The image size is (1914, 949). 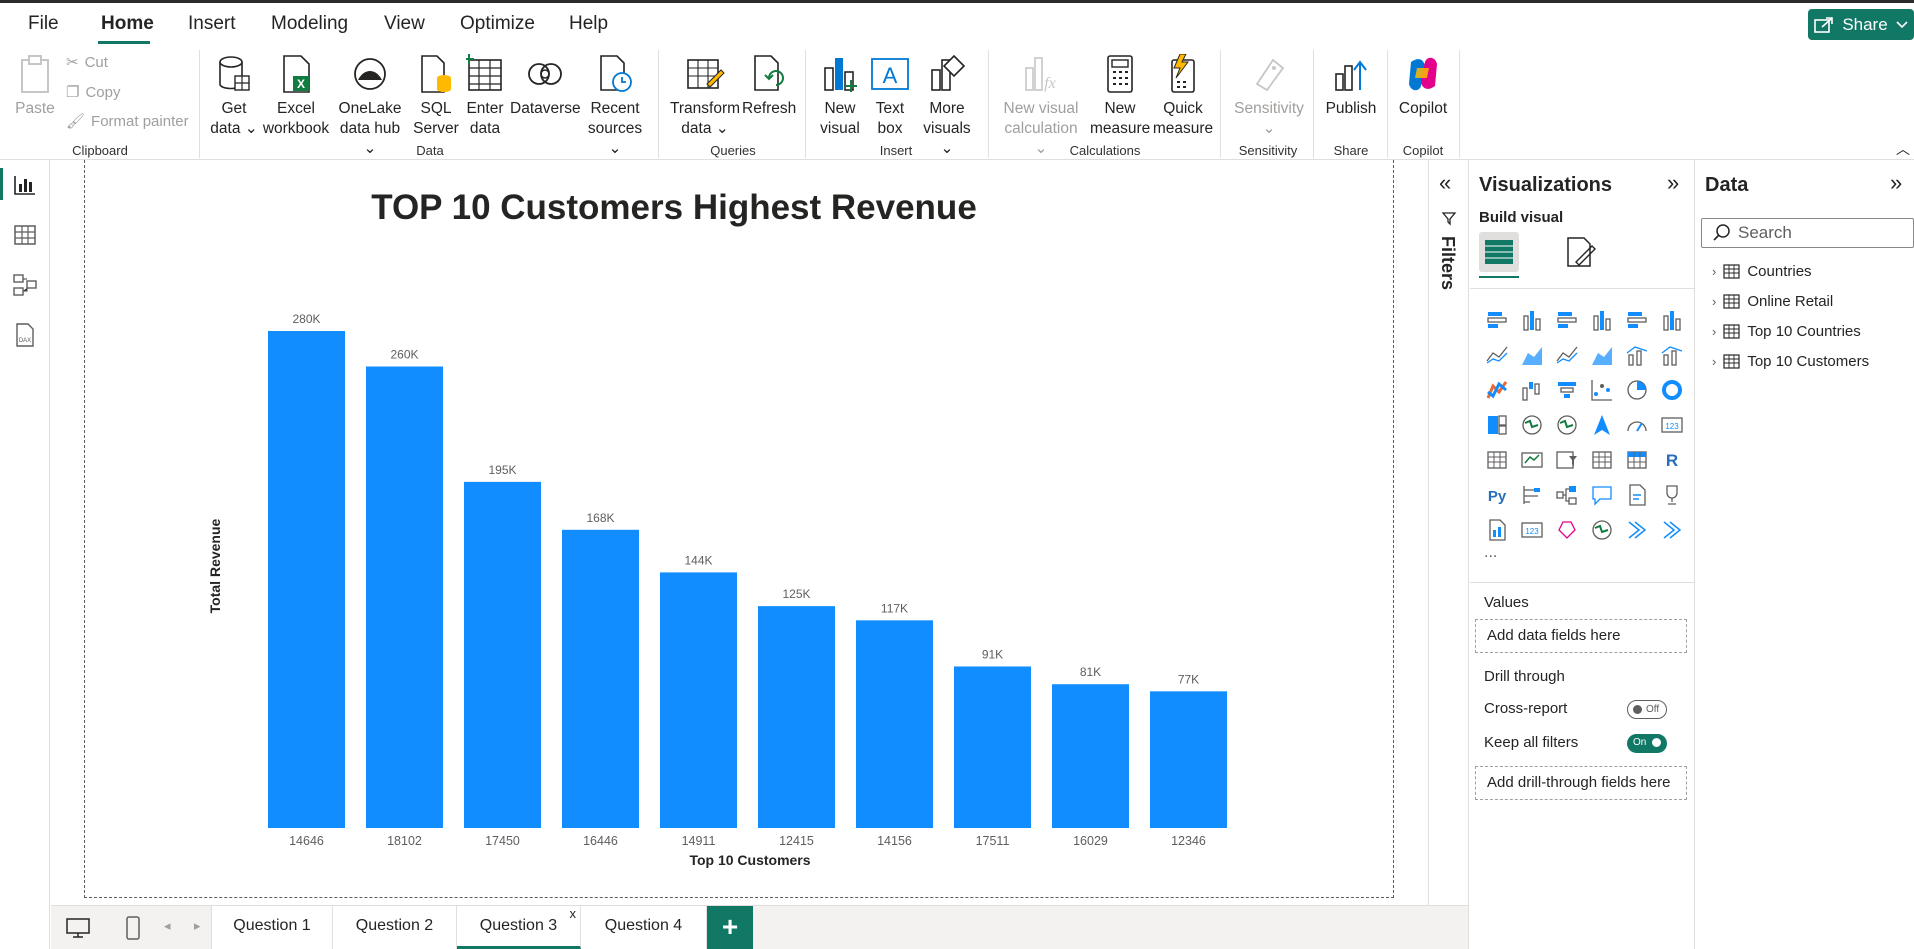 What do you see at coordinates (497, 24) in the screenshot?
I see `menu-optimize: Optimize` at bounding box center [497, 24].